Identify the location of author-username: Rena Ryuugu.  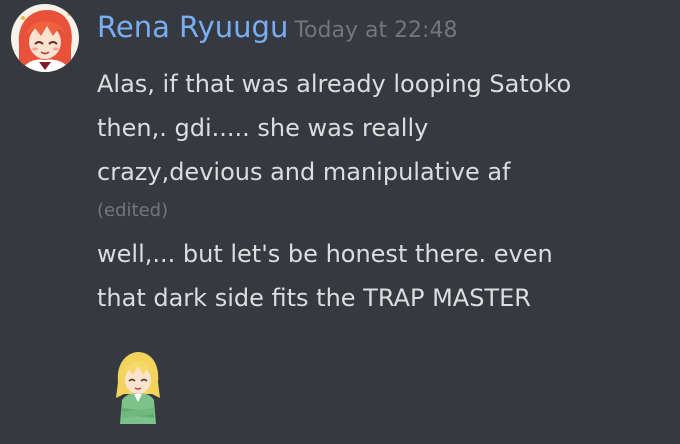
(192, 27).